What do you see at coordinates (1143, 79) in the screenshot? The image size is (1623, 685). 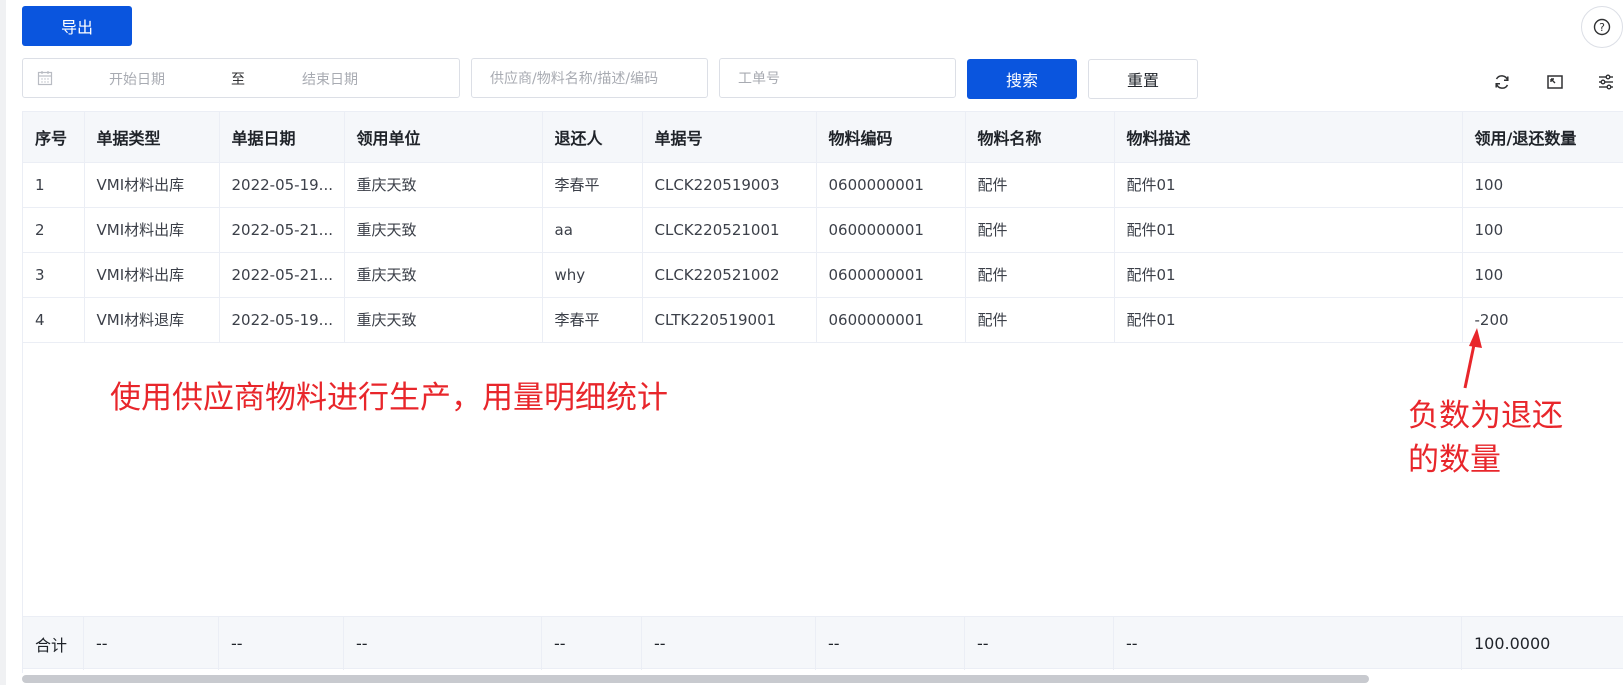 I see `reset-button: 重置` at bounding box center [1143, 79].